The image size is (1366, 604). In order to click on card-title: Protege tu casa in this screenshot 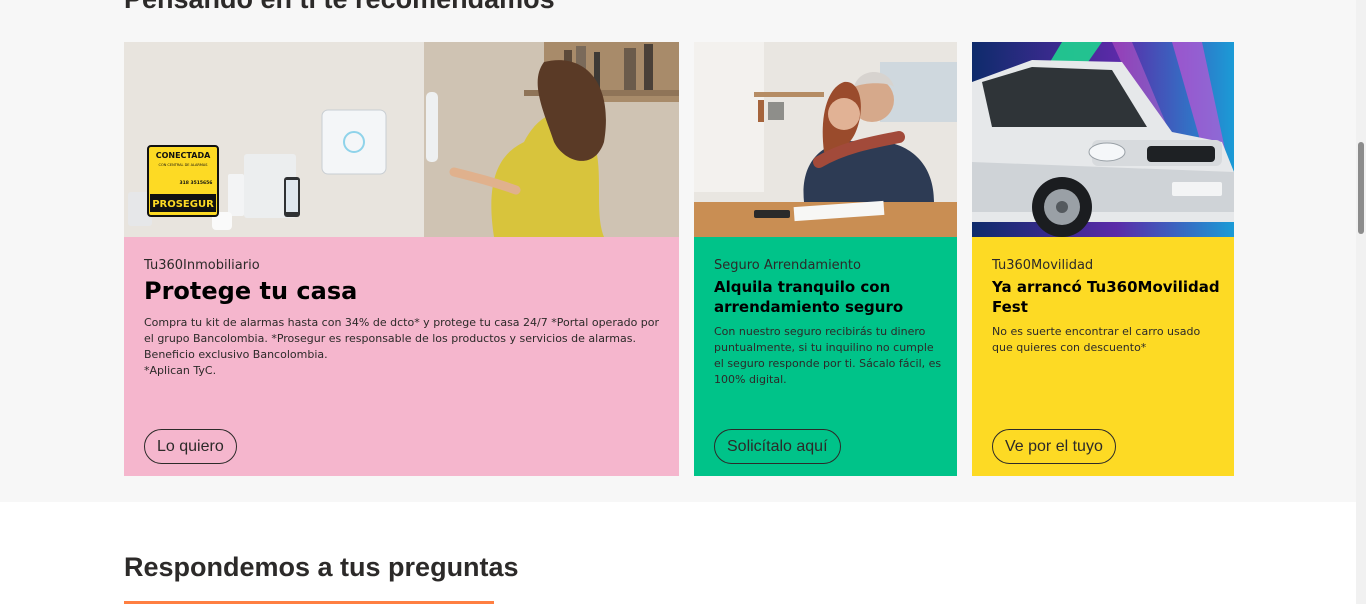, I will do `click(251, 291)`.